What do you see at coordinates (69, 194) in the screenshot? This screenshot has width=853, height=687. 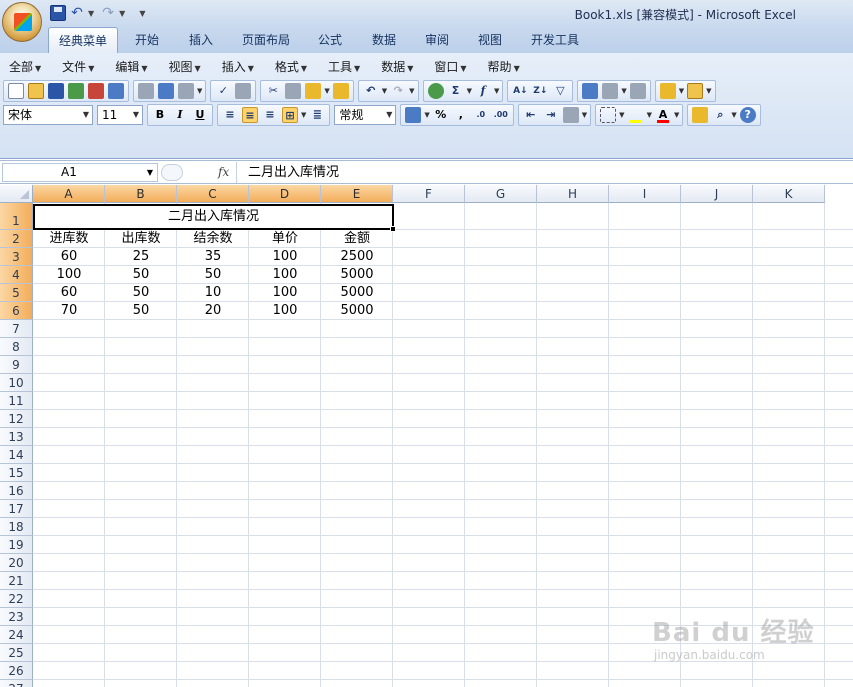 I see `column-header-a: A` at bounding box center [69, 194].